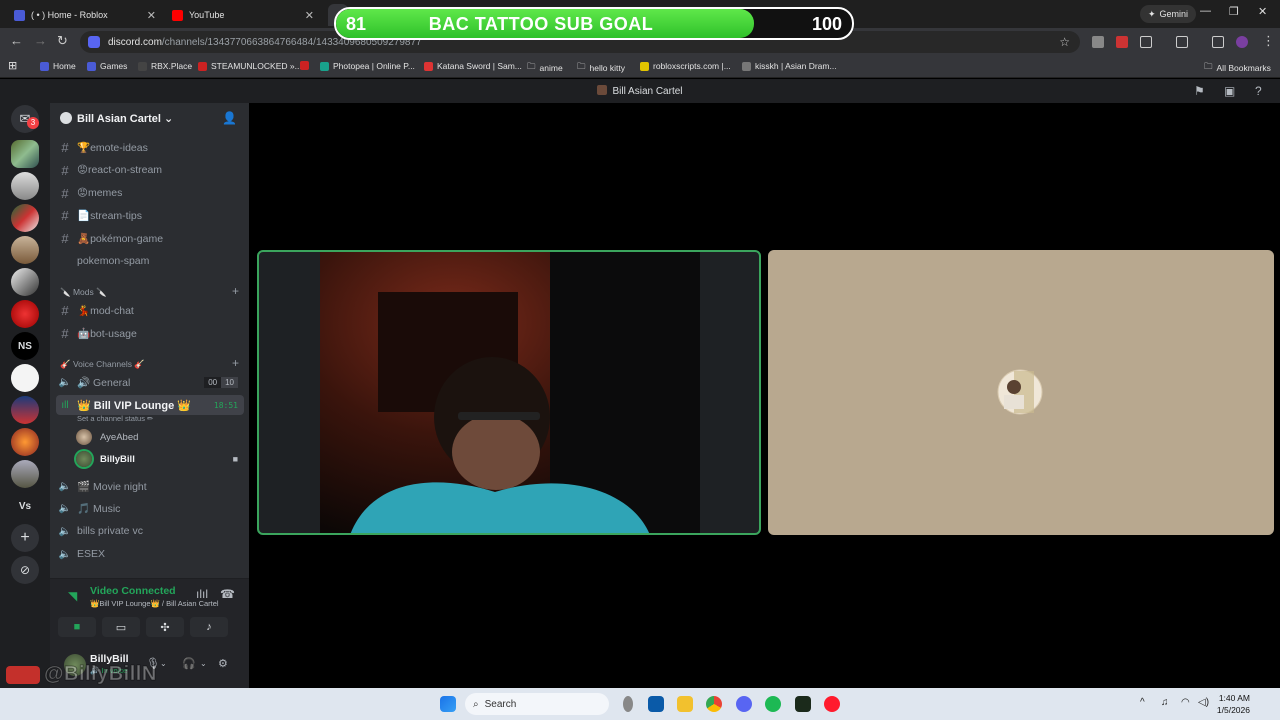 This screenshot has height=720, width=1280. I want to click on channel-pokemon-spam: pokemon-spam, so click(150, 261).